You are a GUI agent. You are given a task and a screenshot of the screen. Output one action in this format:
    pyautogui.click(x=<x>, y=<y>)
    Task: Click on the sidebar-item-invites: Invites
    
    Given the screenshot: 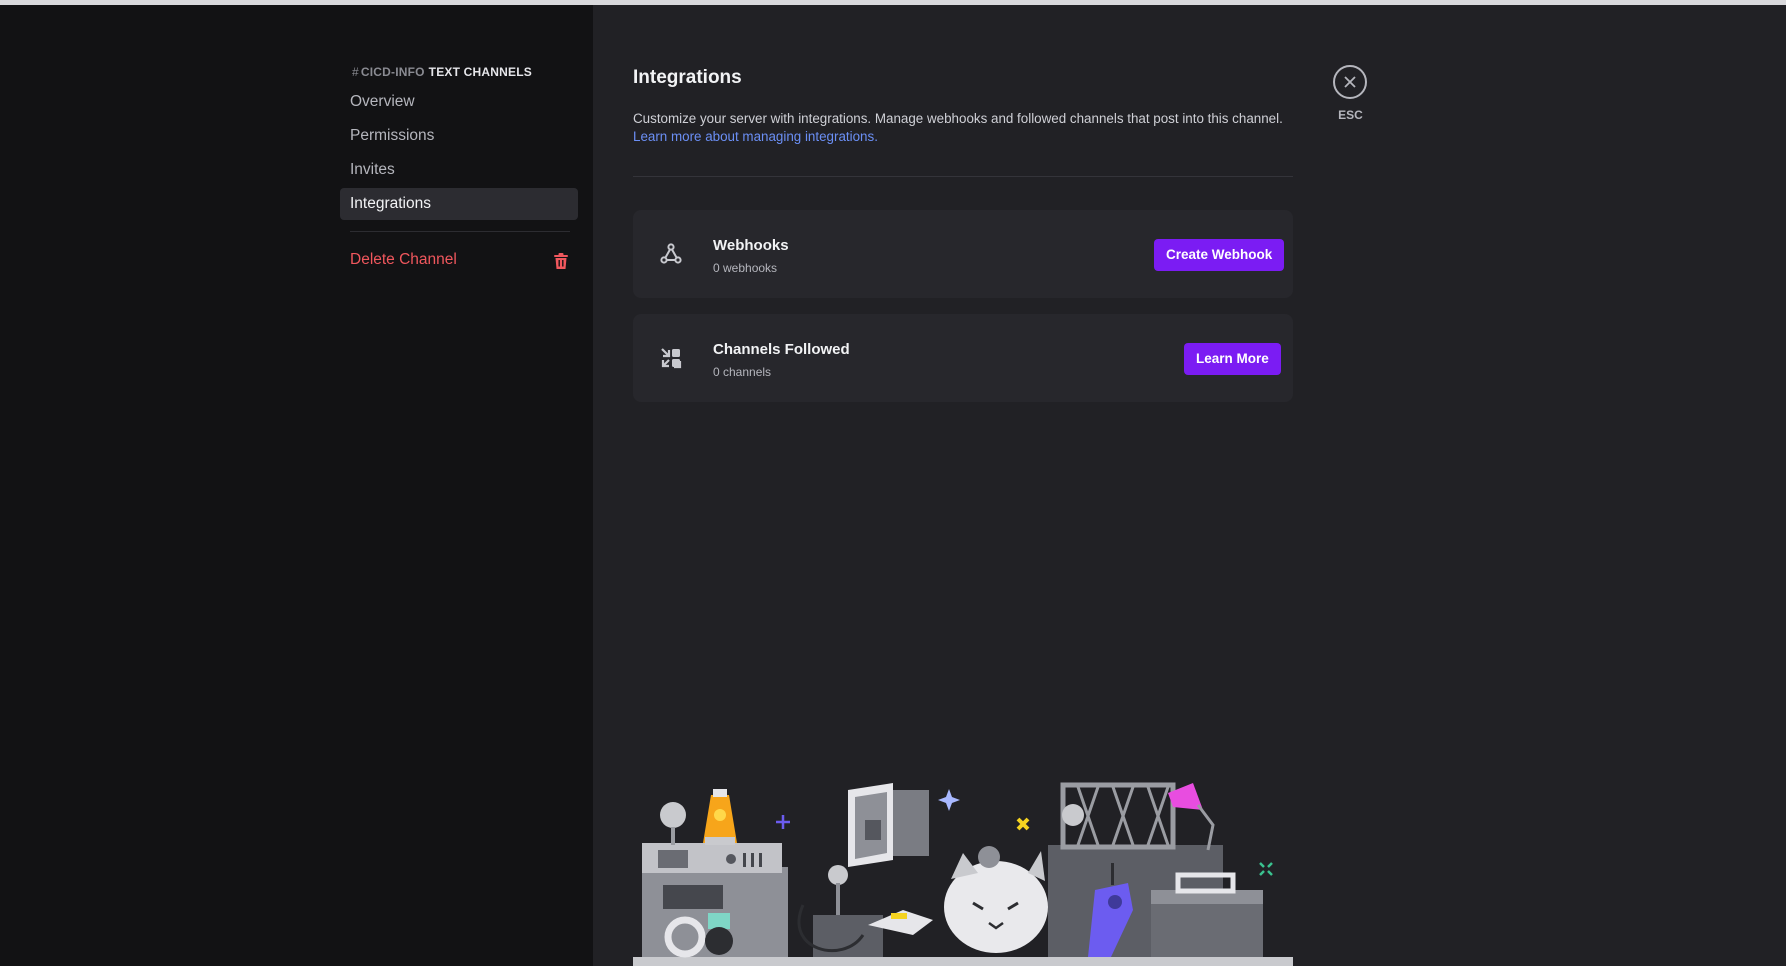 What is the action you would take?
    pyautogui.click(x=459, y=170)
    